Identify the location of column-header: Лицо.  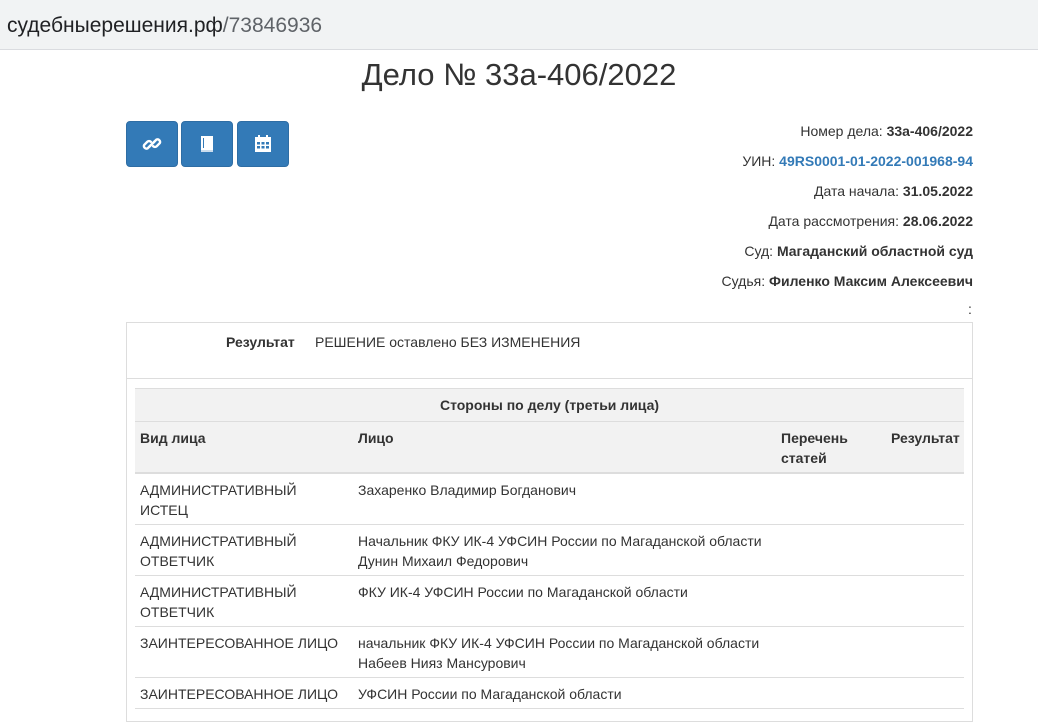
(564, 447).